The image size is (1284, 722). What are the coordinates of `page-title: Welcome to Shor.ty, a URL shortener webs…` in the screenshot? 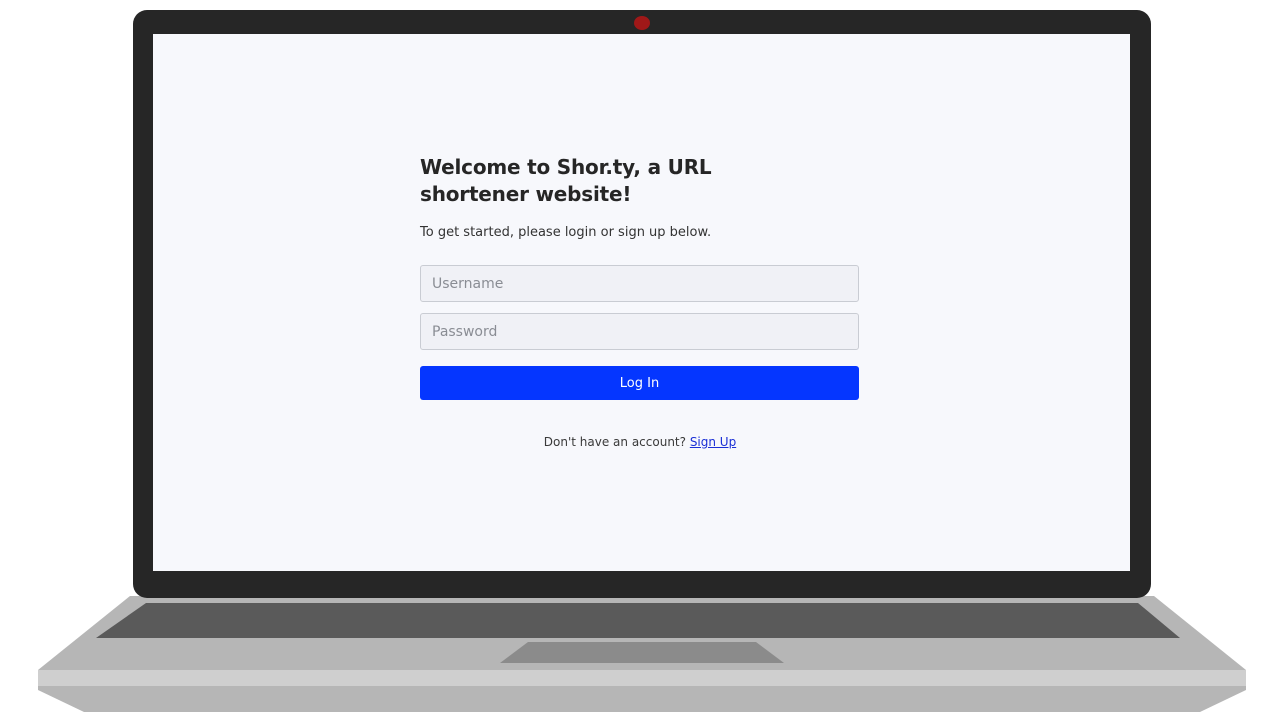 It's located at (566, 180).